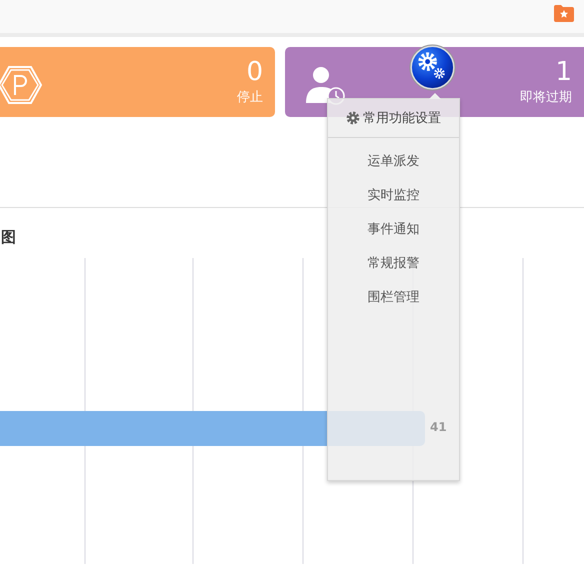 The width and height of the screenshot is (584, 574). Describe the element at coordinates (393, 230) in the screenshot. I see `menu-item: 事件通知` at that location.